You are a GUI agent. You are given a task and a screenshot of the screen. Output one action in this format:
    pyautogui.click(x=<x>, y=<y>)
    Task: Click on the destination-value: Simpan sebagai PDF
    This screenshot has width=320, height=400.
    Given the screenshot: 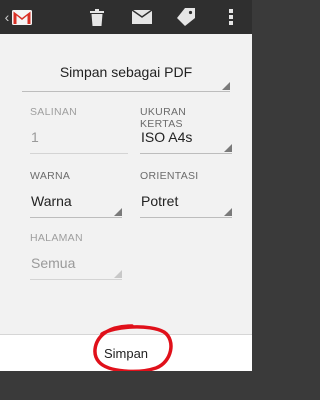 What is the action you would take?
    pyautogui.click(x=126, y=72)
    